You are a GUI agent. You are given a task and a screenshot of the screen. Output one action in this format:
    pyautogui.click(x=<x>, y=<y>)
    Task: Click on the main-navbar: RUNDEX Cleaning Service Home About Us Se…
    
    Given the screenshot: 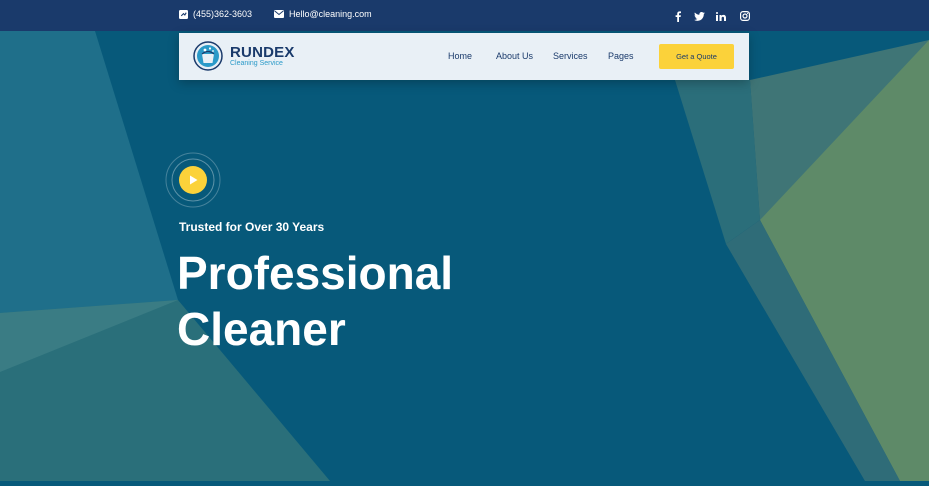 What is the action you would take?
    pyautogui.click(x=464, y=56)
    